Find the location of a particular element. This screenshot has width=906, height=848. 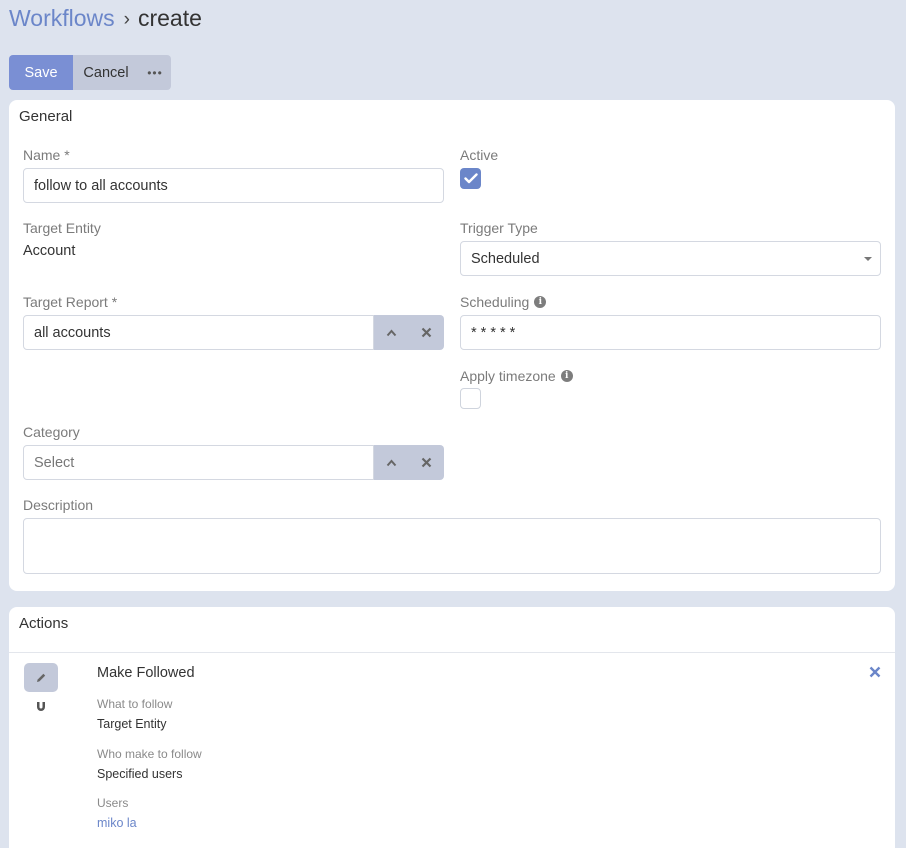

breadcrumb-workflows-link: Workflows is located at coordinates (62, 18).